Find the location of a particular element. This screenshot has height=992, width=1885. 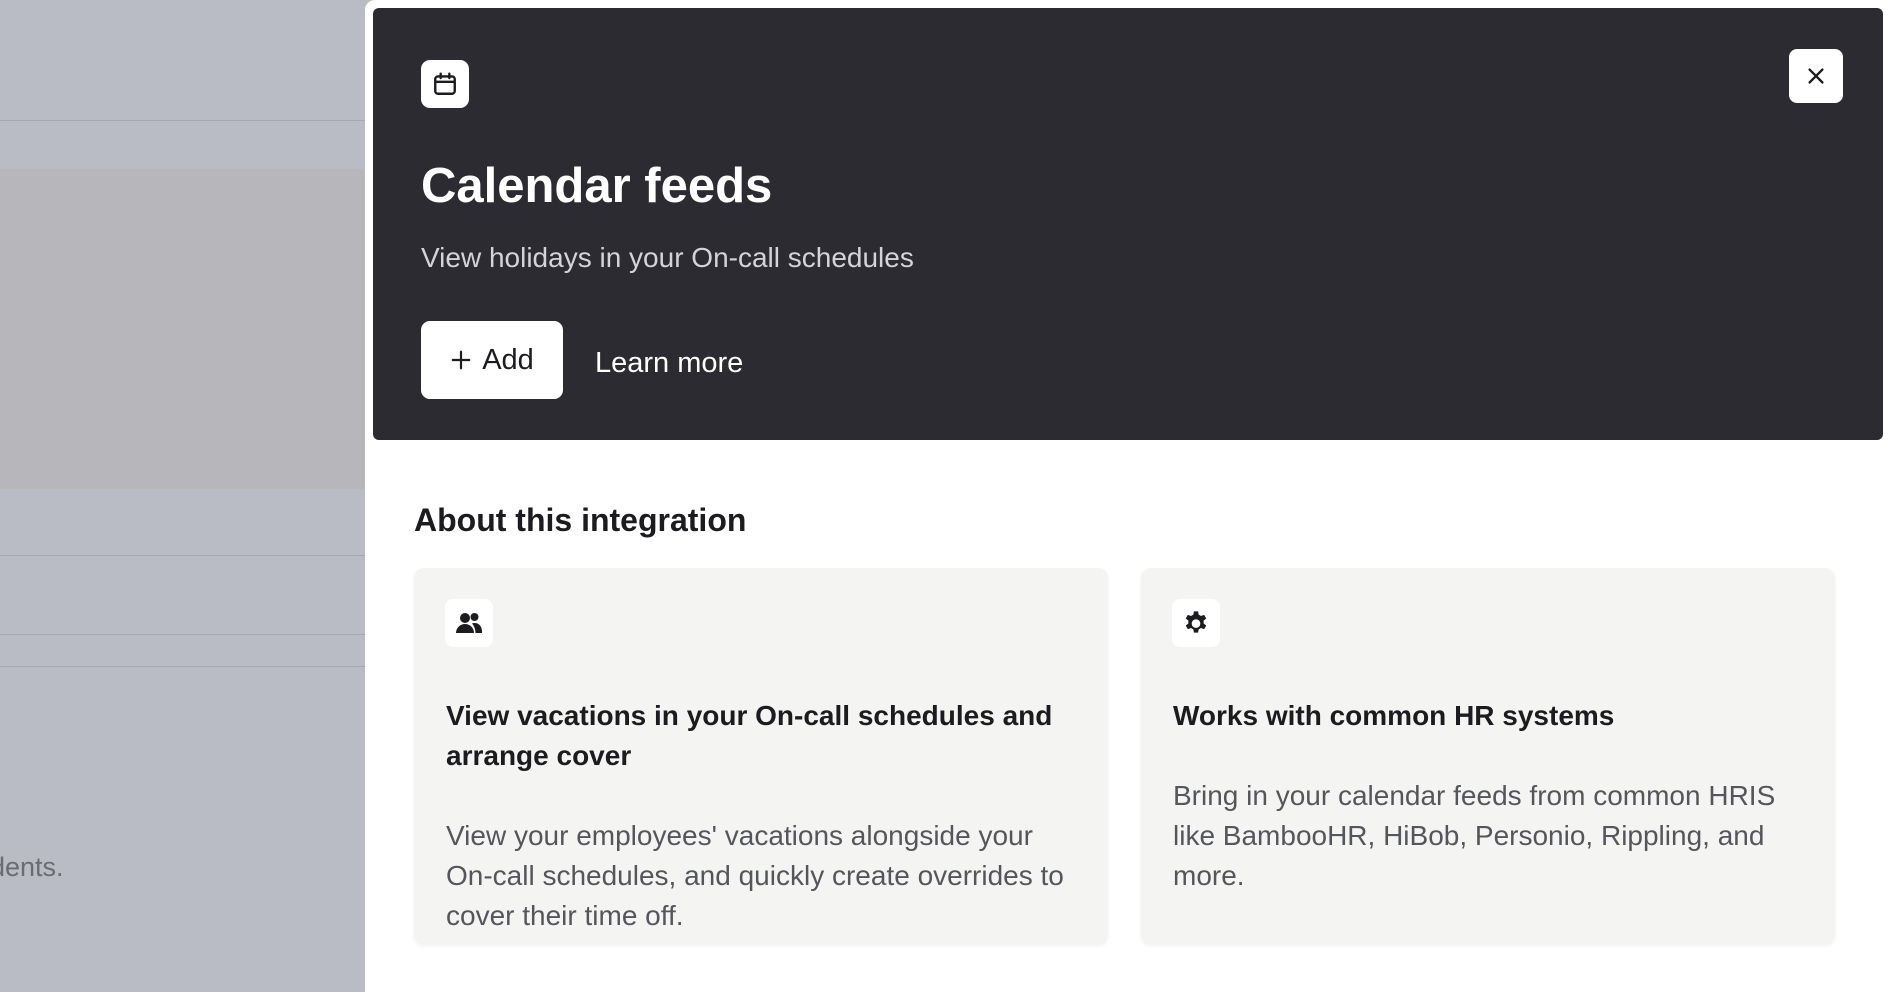

feature-card-title: Works with common HR systems is located at coordinates (1394, 715).